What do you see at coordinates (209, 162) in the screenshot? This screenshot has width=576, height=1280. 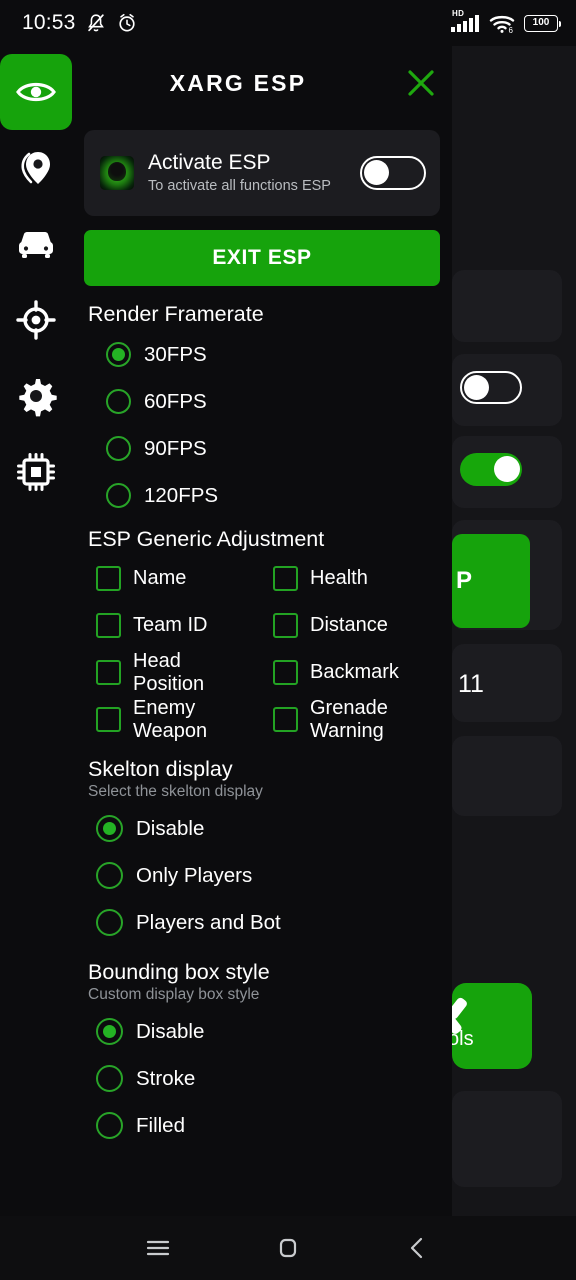 I see `activate-esp-title: Activate ESP` at bounding box center [209, 162].